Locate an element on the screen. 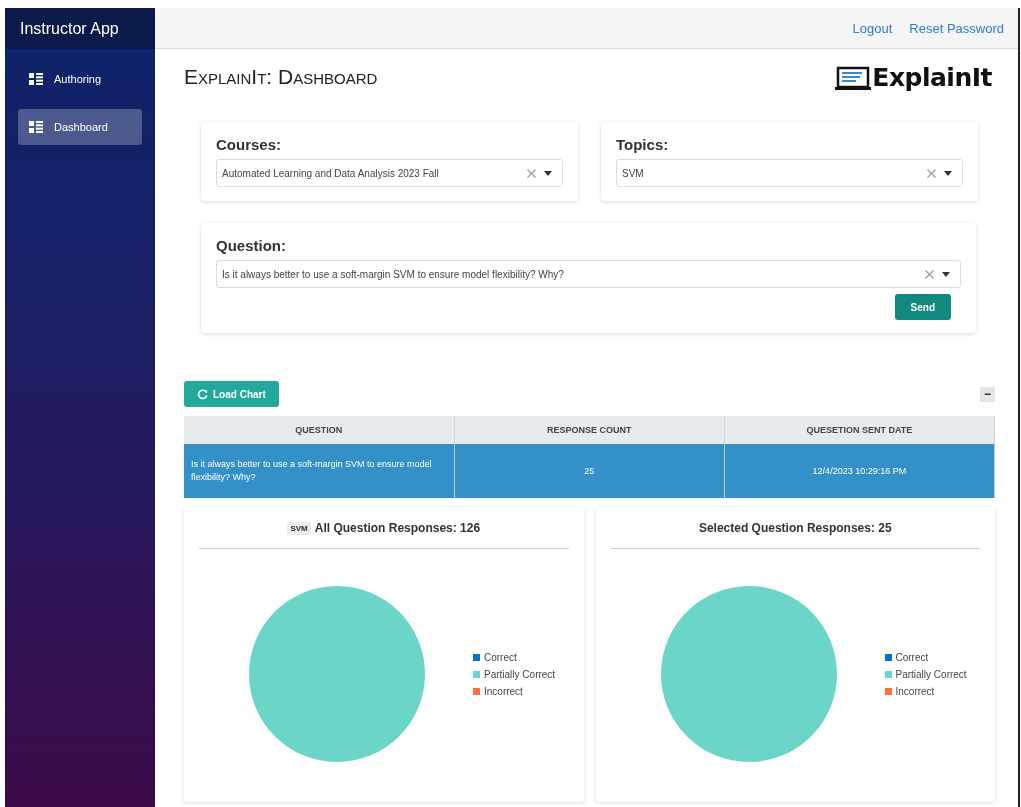 Image resolution: width=1021 pixels, height=807 pixels. column-header: RESPONSE COUNT is located at coordinates (589, 430).